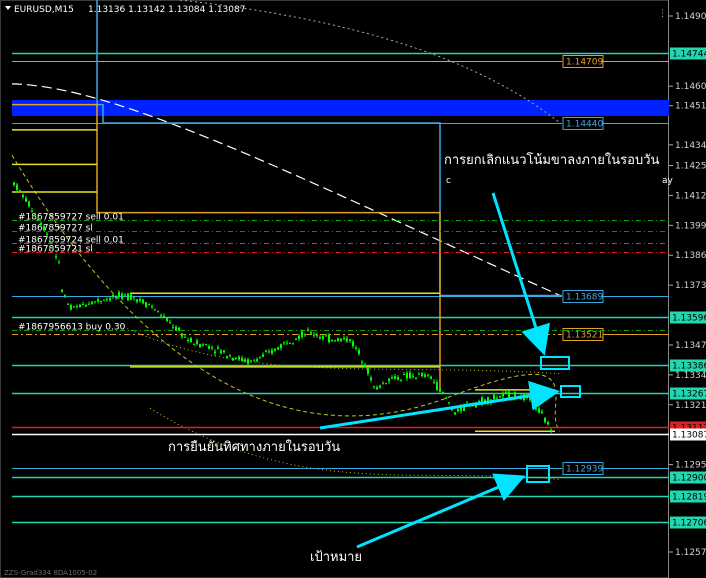 The width and height of the screenshot is (706, 578). Describe the element at coordinates (690, 256) in the screenshot. I see `axis-tick-label: 1.13865` at that location.